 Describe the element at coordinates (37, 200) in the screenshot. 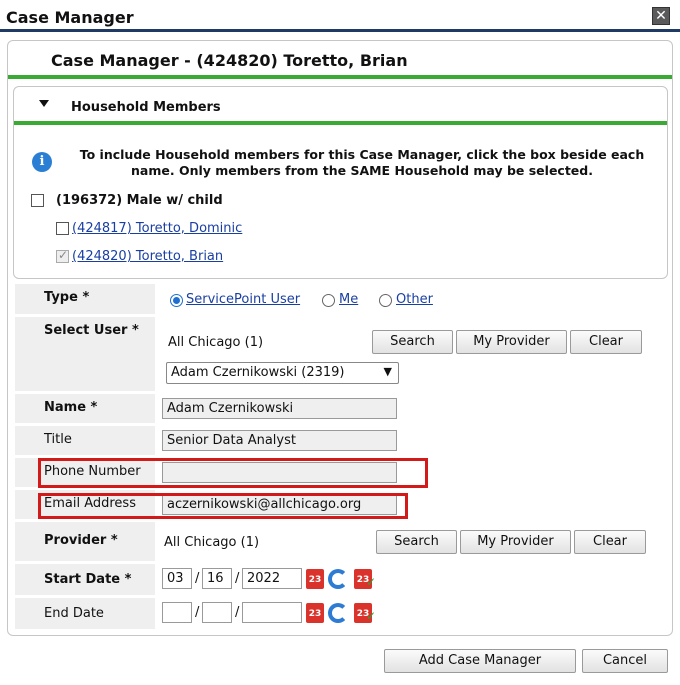

I see `household-group-checkbox` at that location.